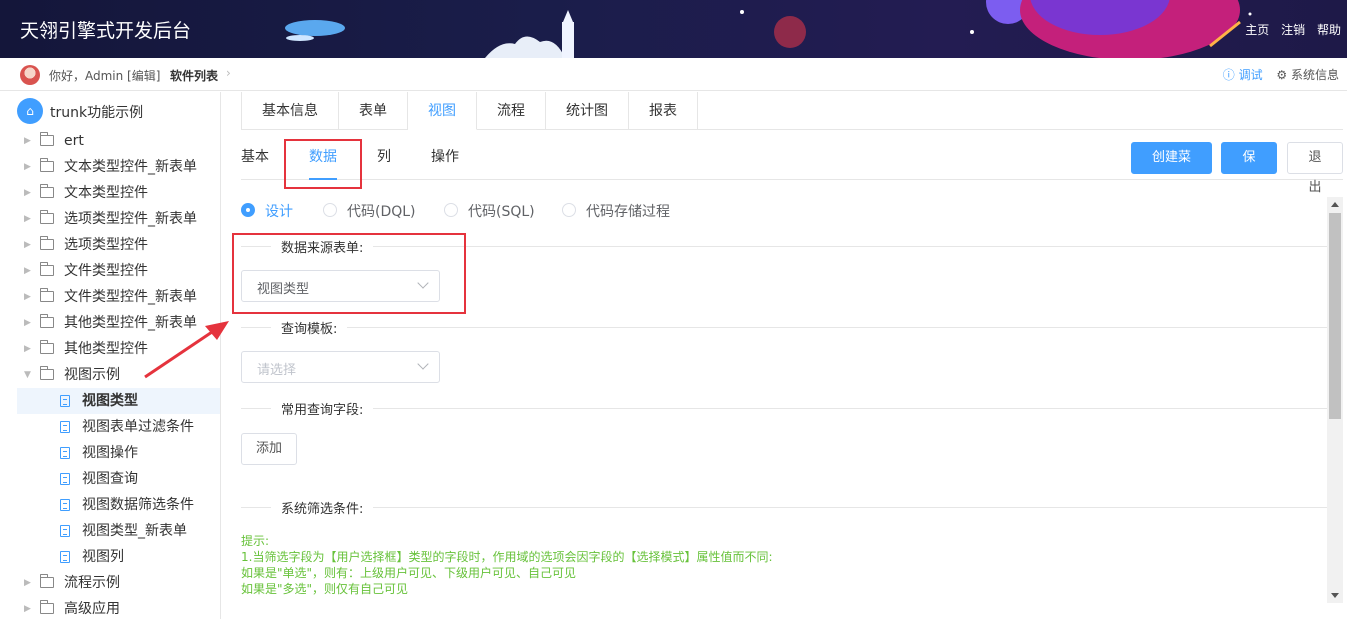 The width and height of the screenshot is (1347, 619). Describe the element at coordinates (110, 167) in the screenshot. I see `tree-node: ▶ 文本类型控件_新表单` at that location.